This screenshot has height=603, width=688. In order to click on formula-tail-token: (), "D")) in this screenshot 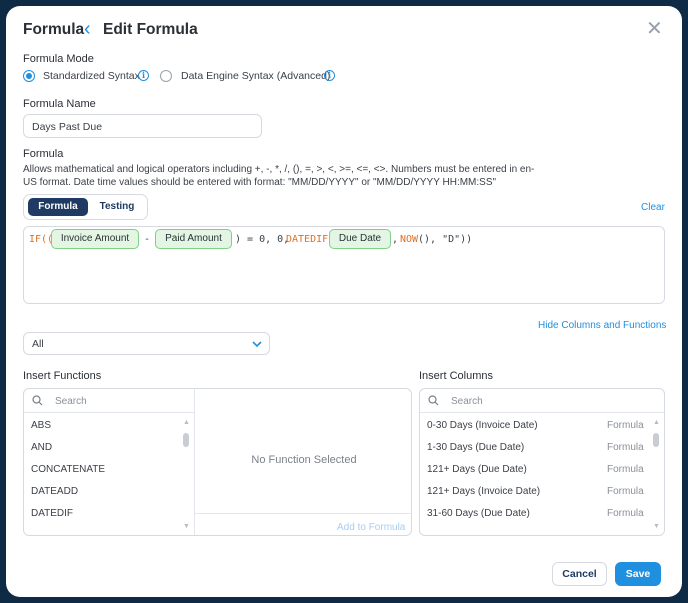, I will do `click(445, 239)`.